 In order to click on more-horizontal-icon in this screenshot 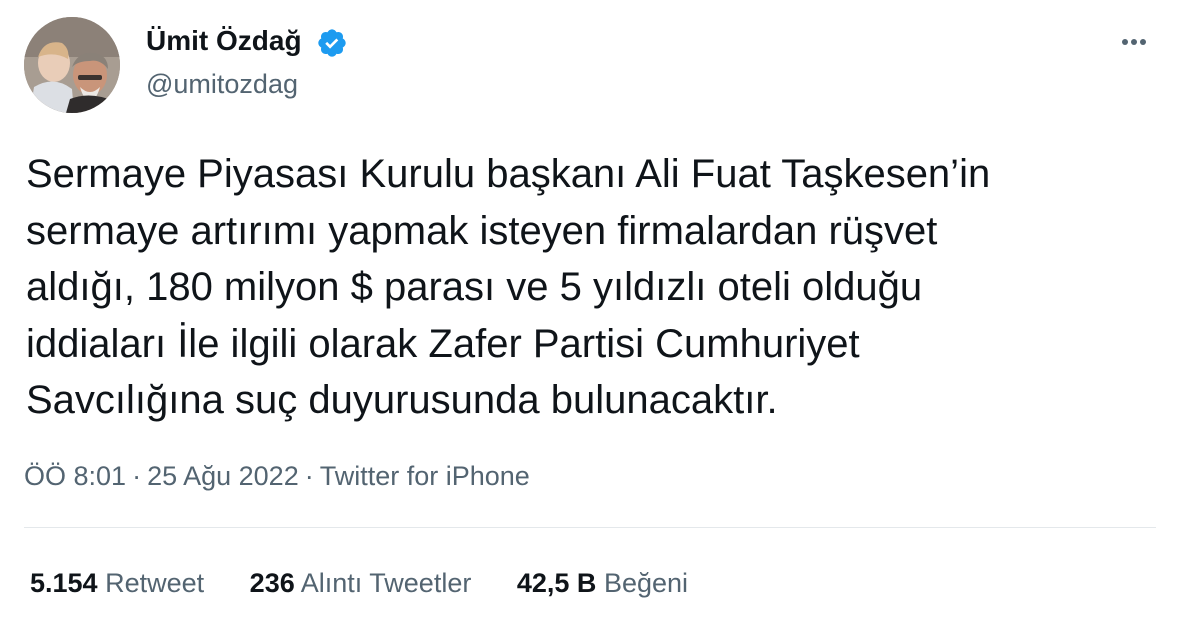, I will do `click(1134, 41)`.